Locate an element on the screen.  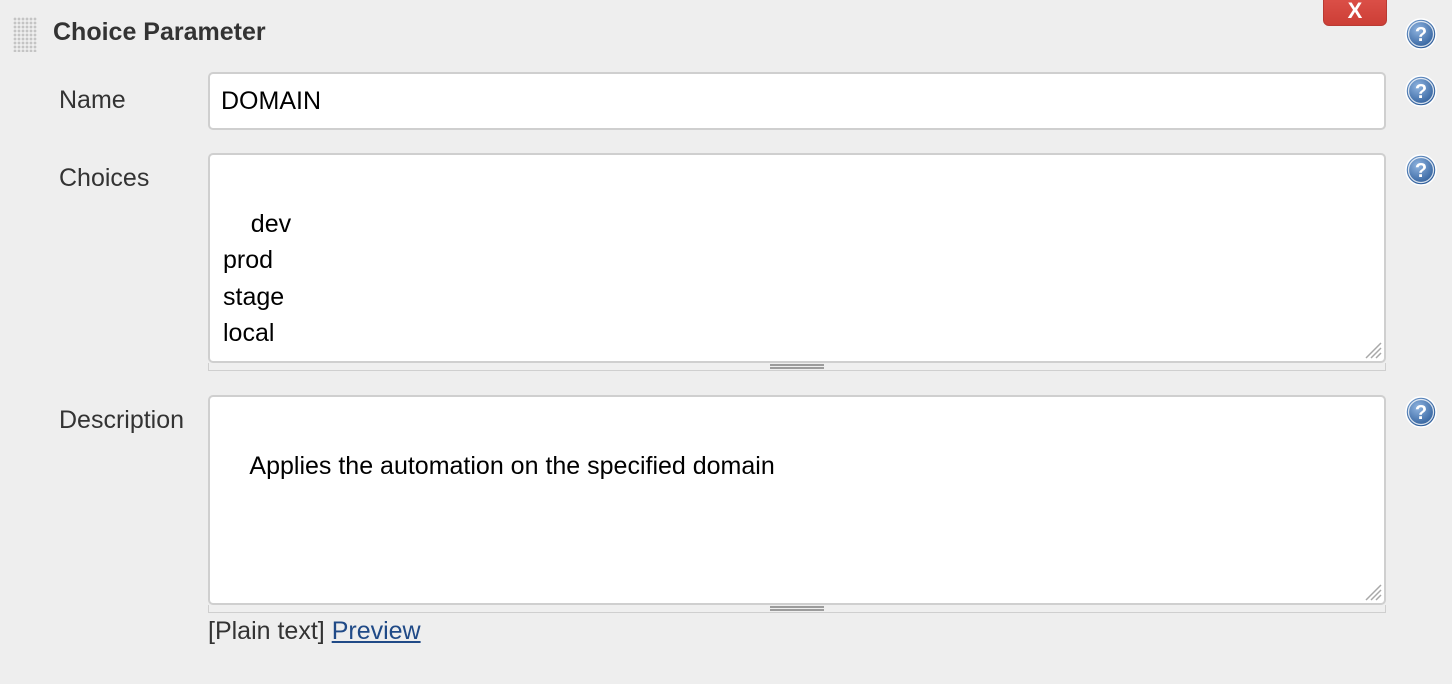
markup-format-line: [Plain text] Preview is located at coordinates (314, 631).